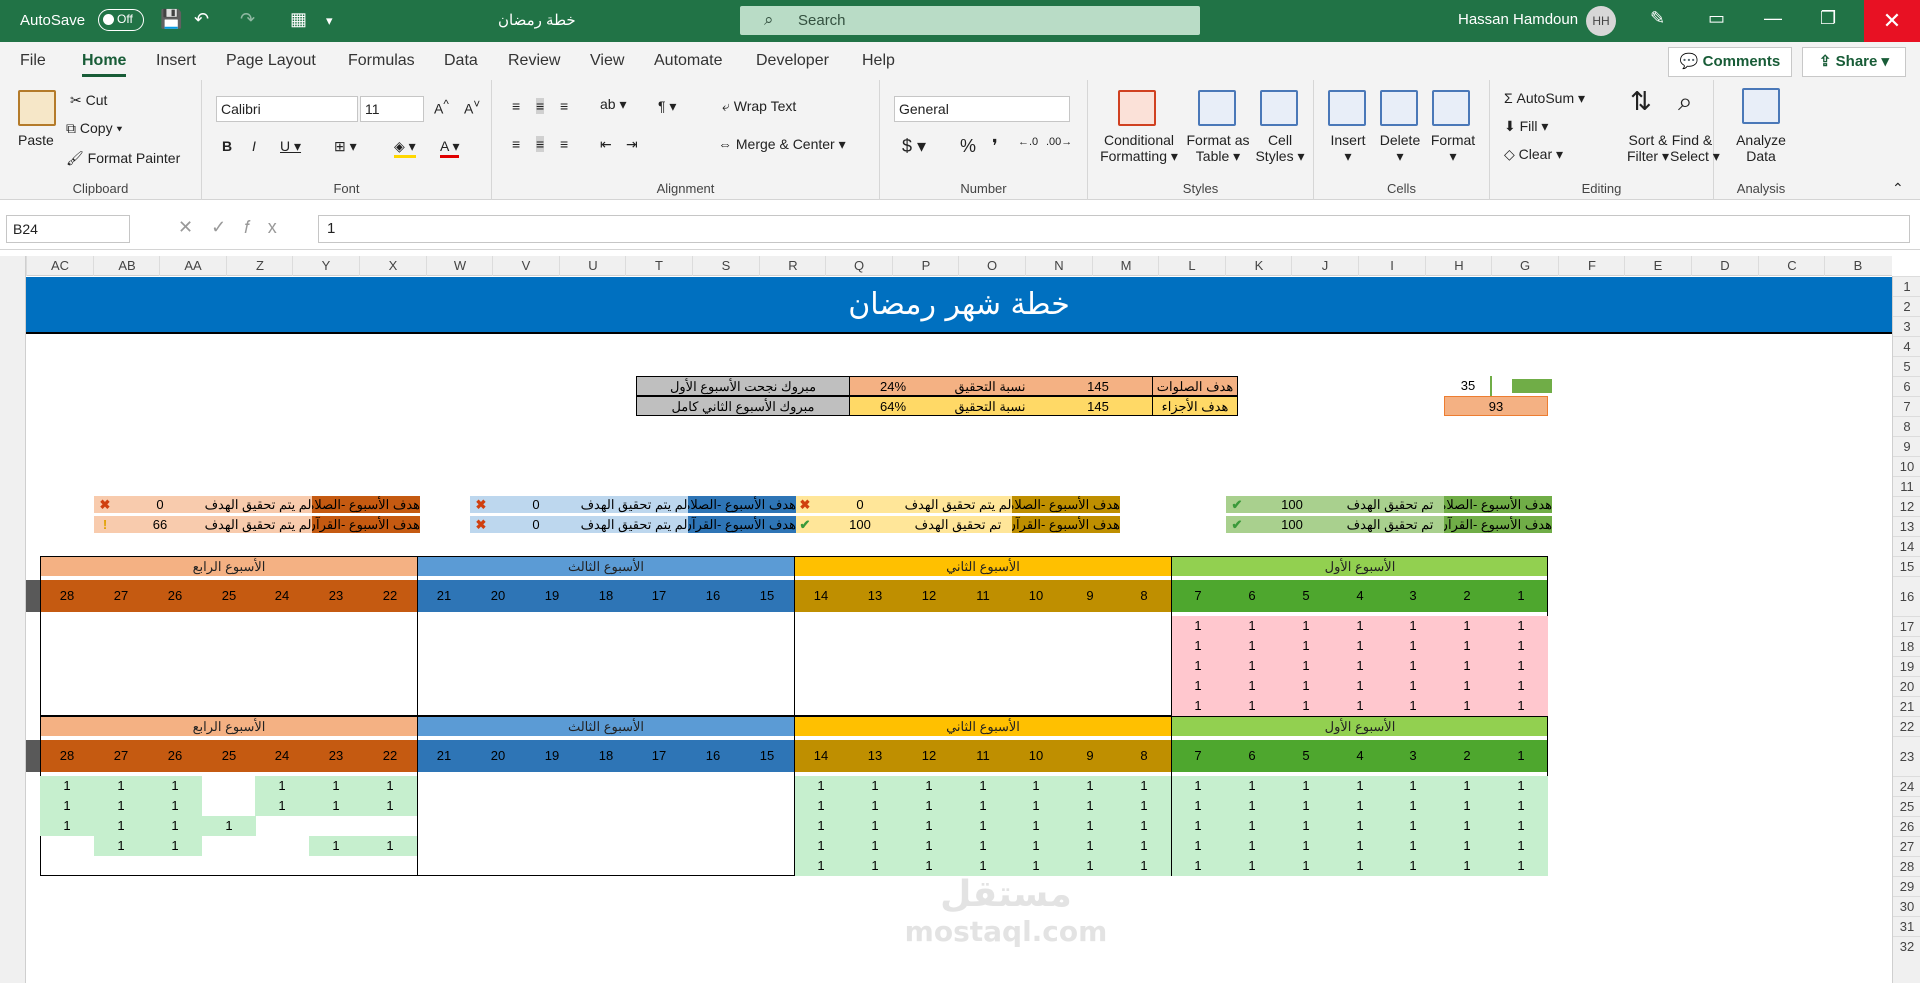  I want to click on menu-review: Review, so click(534, 61).